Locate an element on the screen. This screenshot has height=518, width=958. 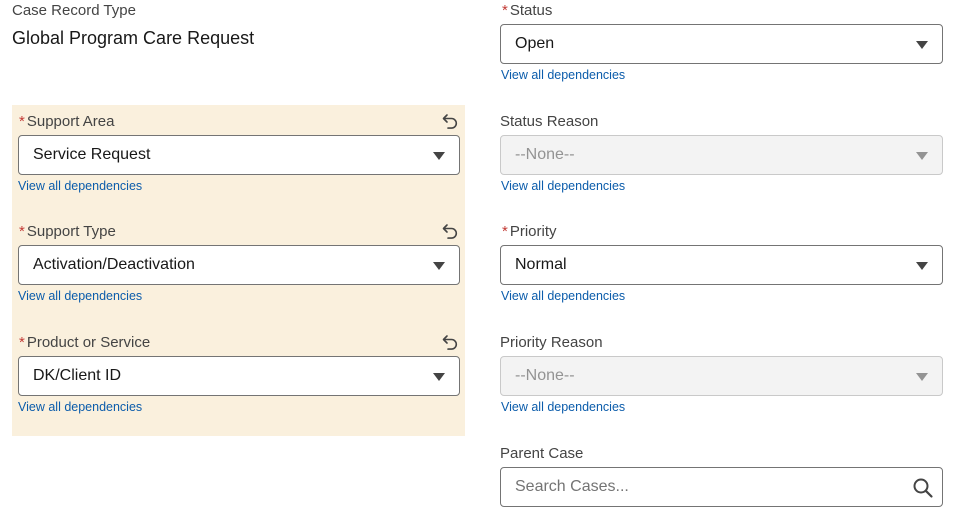
priority-label: * Priority is located at coordinates (529, 232).